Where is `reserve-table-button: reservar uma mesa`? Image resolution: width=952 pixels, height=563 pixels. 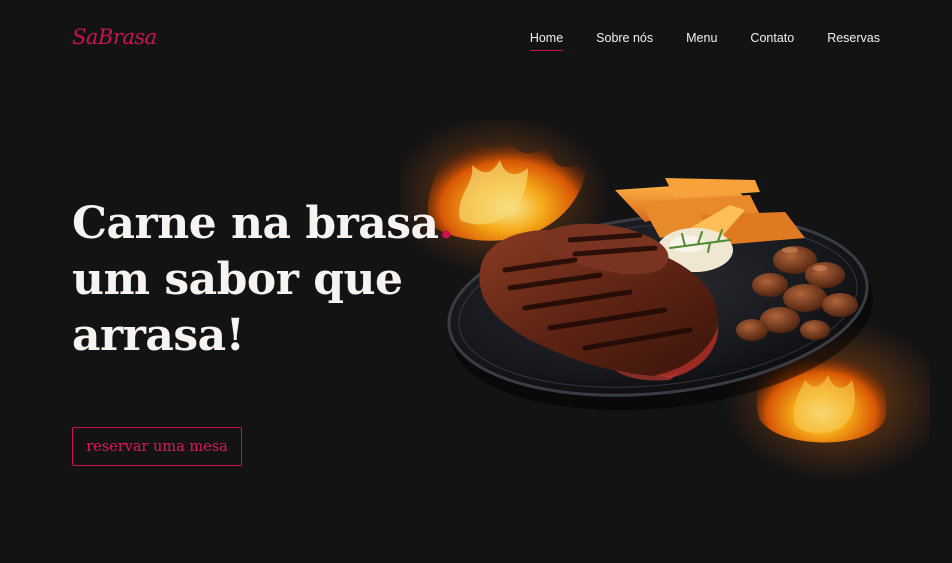
reserve-table-button: reservar uma mesa is located at coordinates (157, 446).